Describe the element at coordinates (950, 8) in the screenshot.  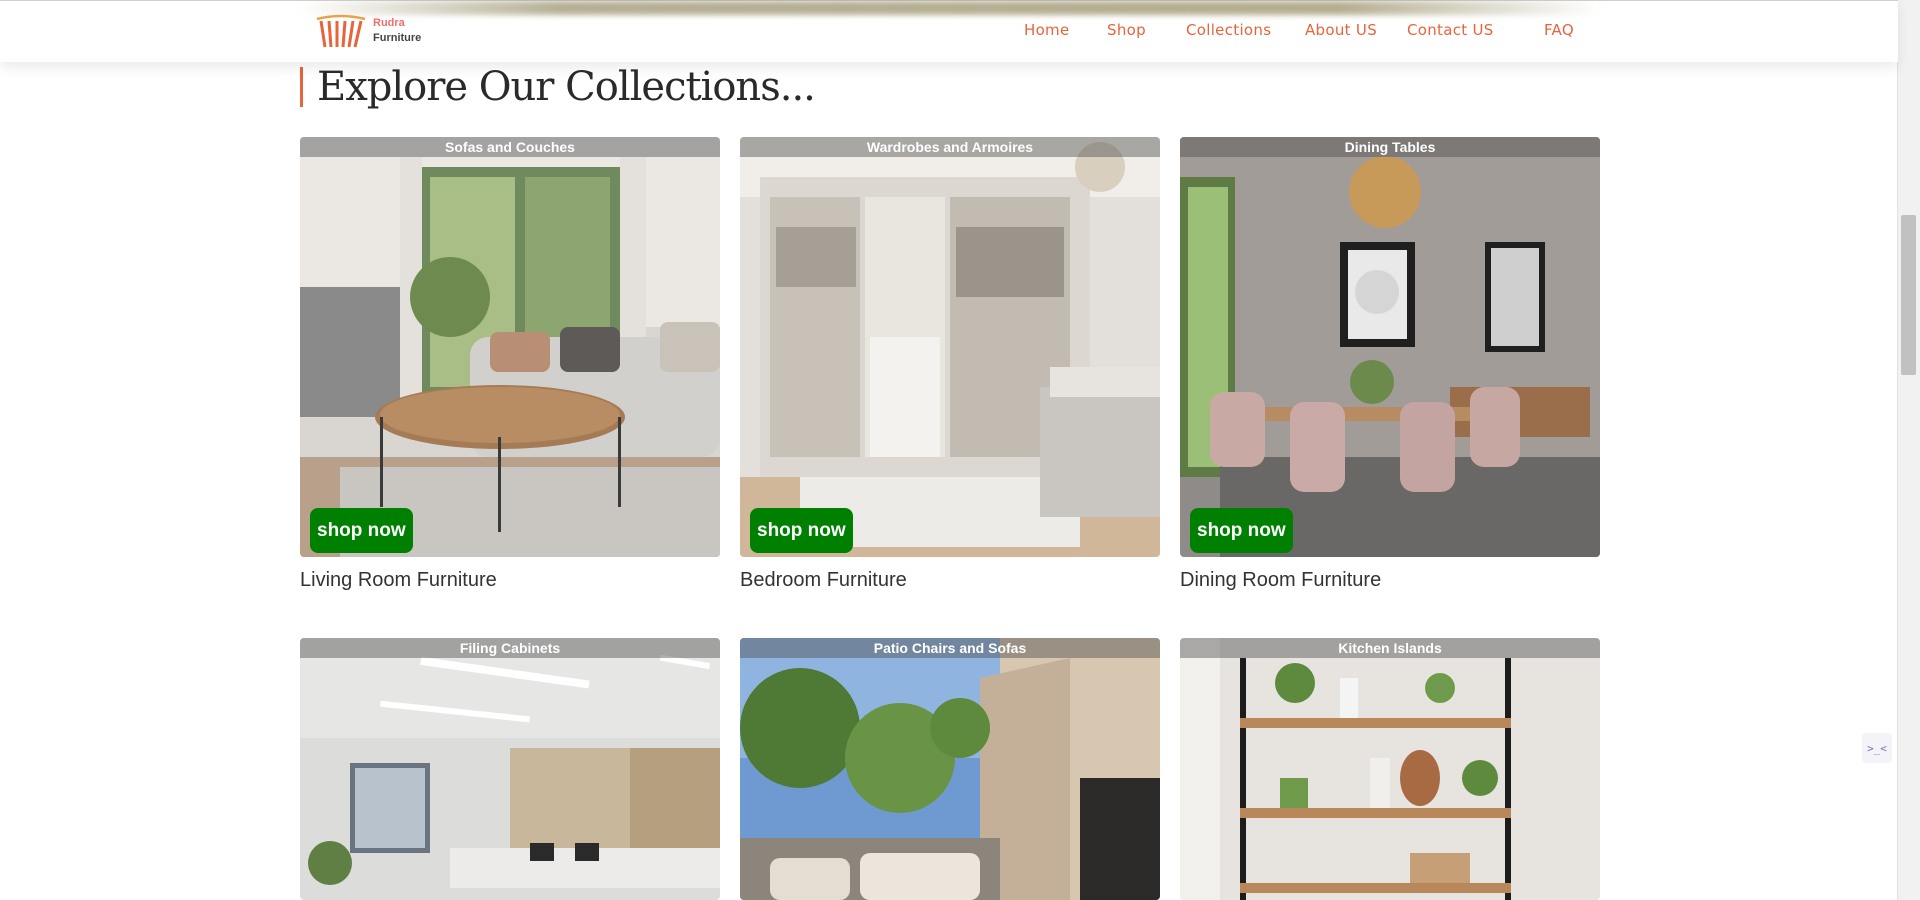
I see `header-shadow-decoration` at that location.